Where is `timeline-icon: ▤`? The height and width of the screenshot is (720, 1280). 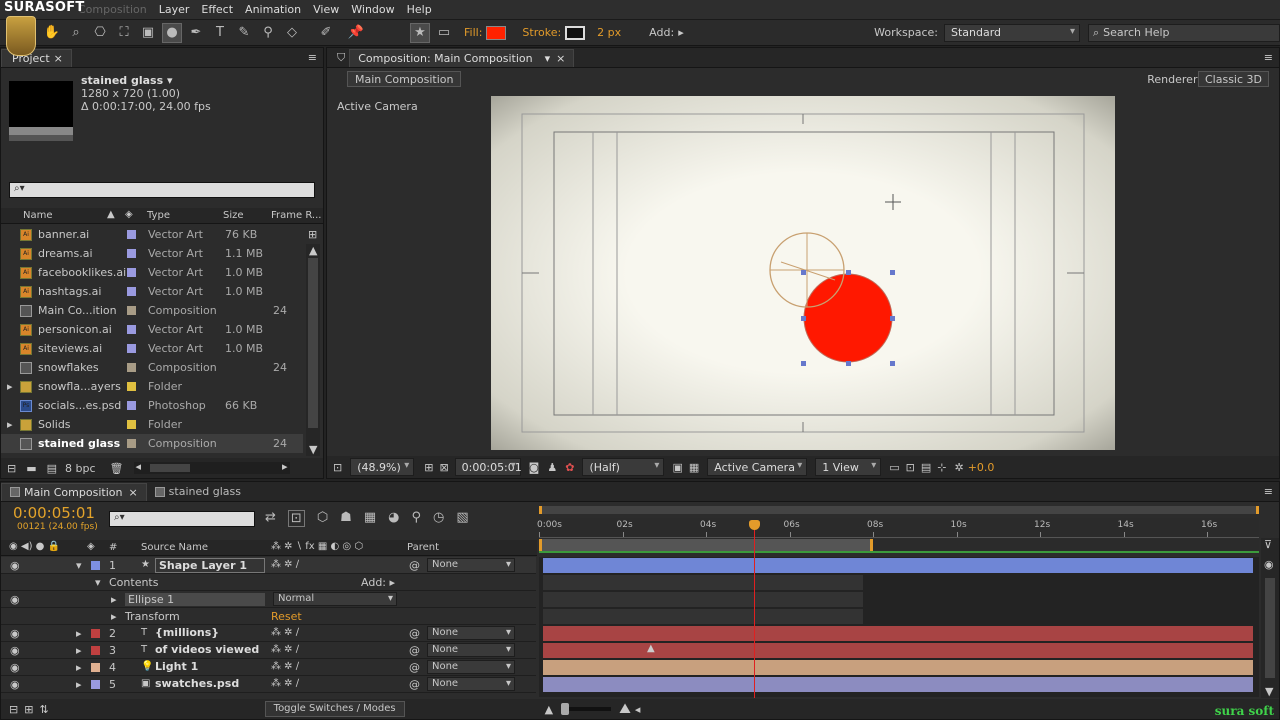 timeline-icon: ▤ is located at coordinates (926, 467).